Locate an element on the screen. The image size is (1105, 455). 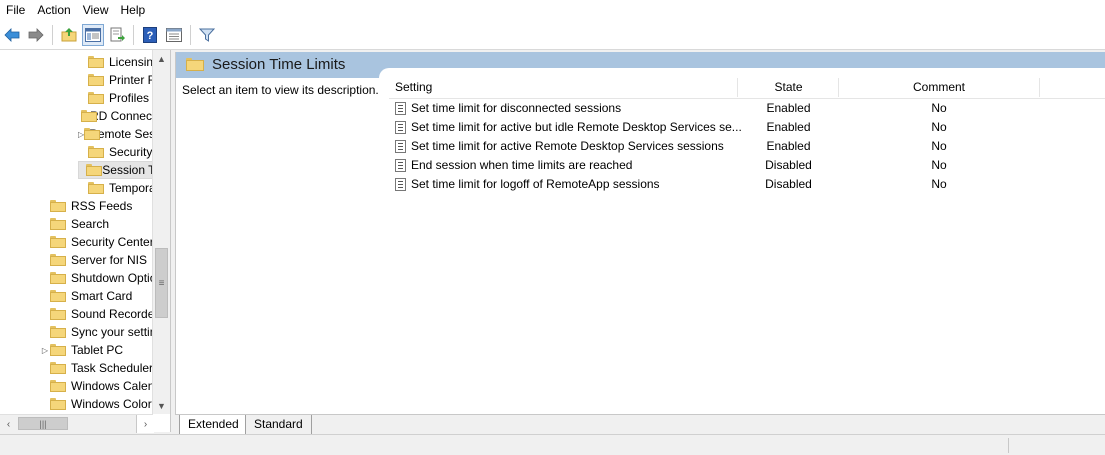
tree-vertical-scrollbar: ▲ ≡ ▼ is located at coordinates (161, 232).